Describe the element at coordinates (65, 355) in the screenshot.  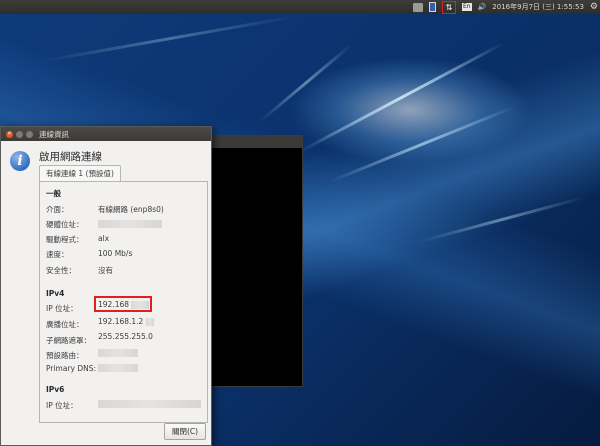
I see `default-route-label: 預設路由：` at that location.